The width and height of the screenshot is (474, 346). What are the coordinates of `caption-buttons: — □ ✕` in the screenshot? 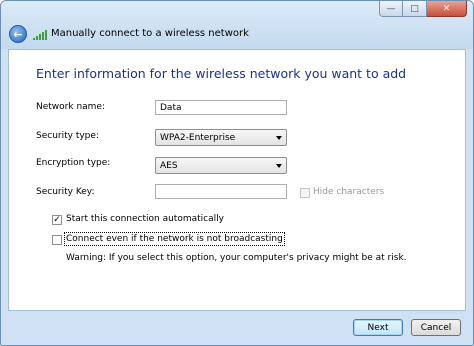 It's located at (423, 9).